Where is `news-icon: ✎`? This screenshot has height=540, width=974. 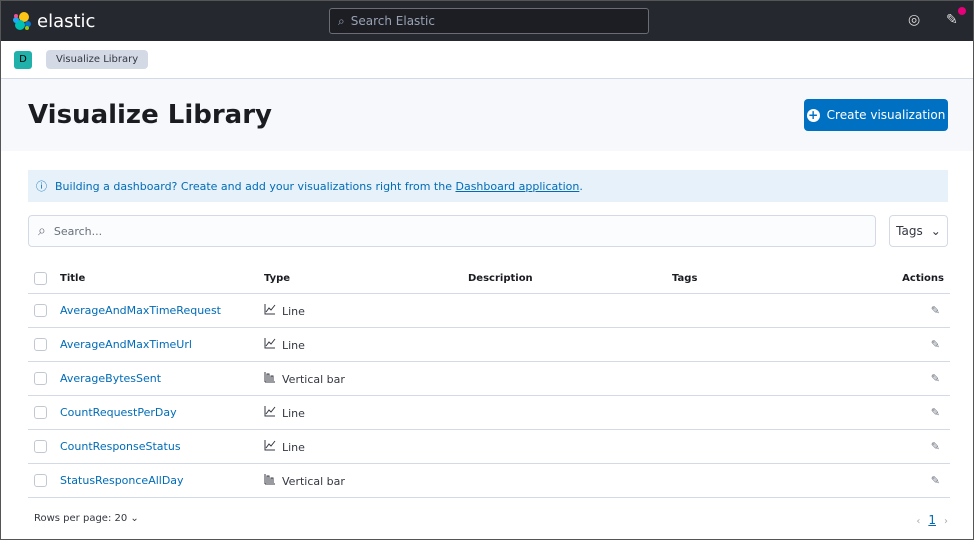
news-icon: ✎ is located at coordinates (952, 20).